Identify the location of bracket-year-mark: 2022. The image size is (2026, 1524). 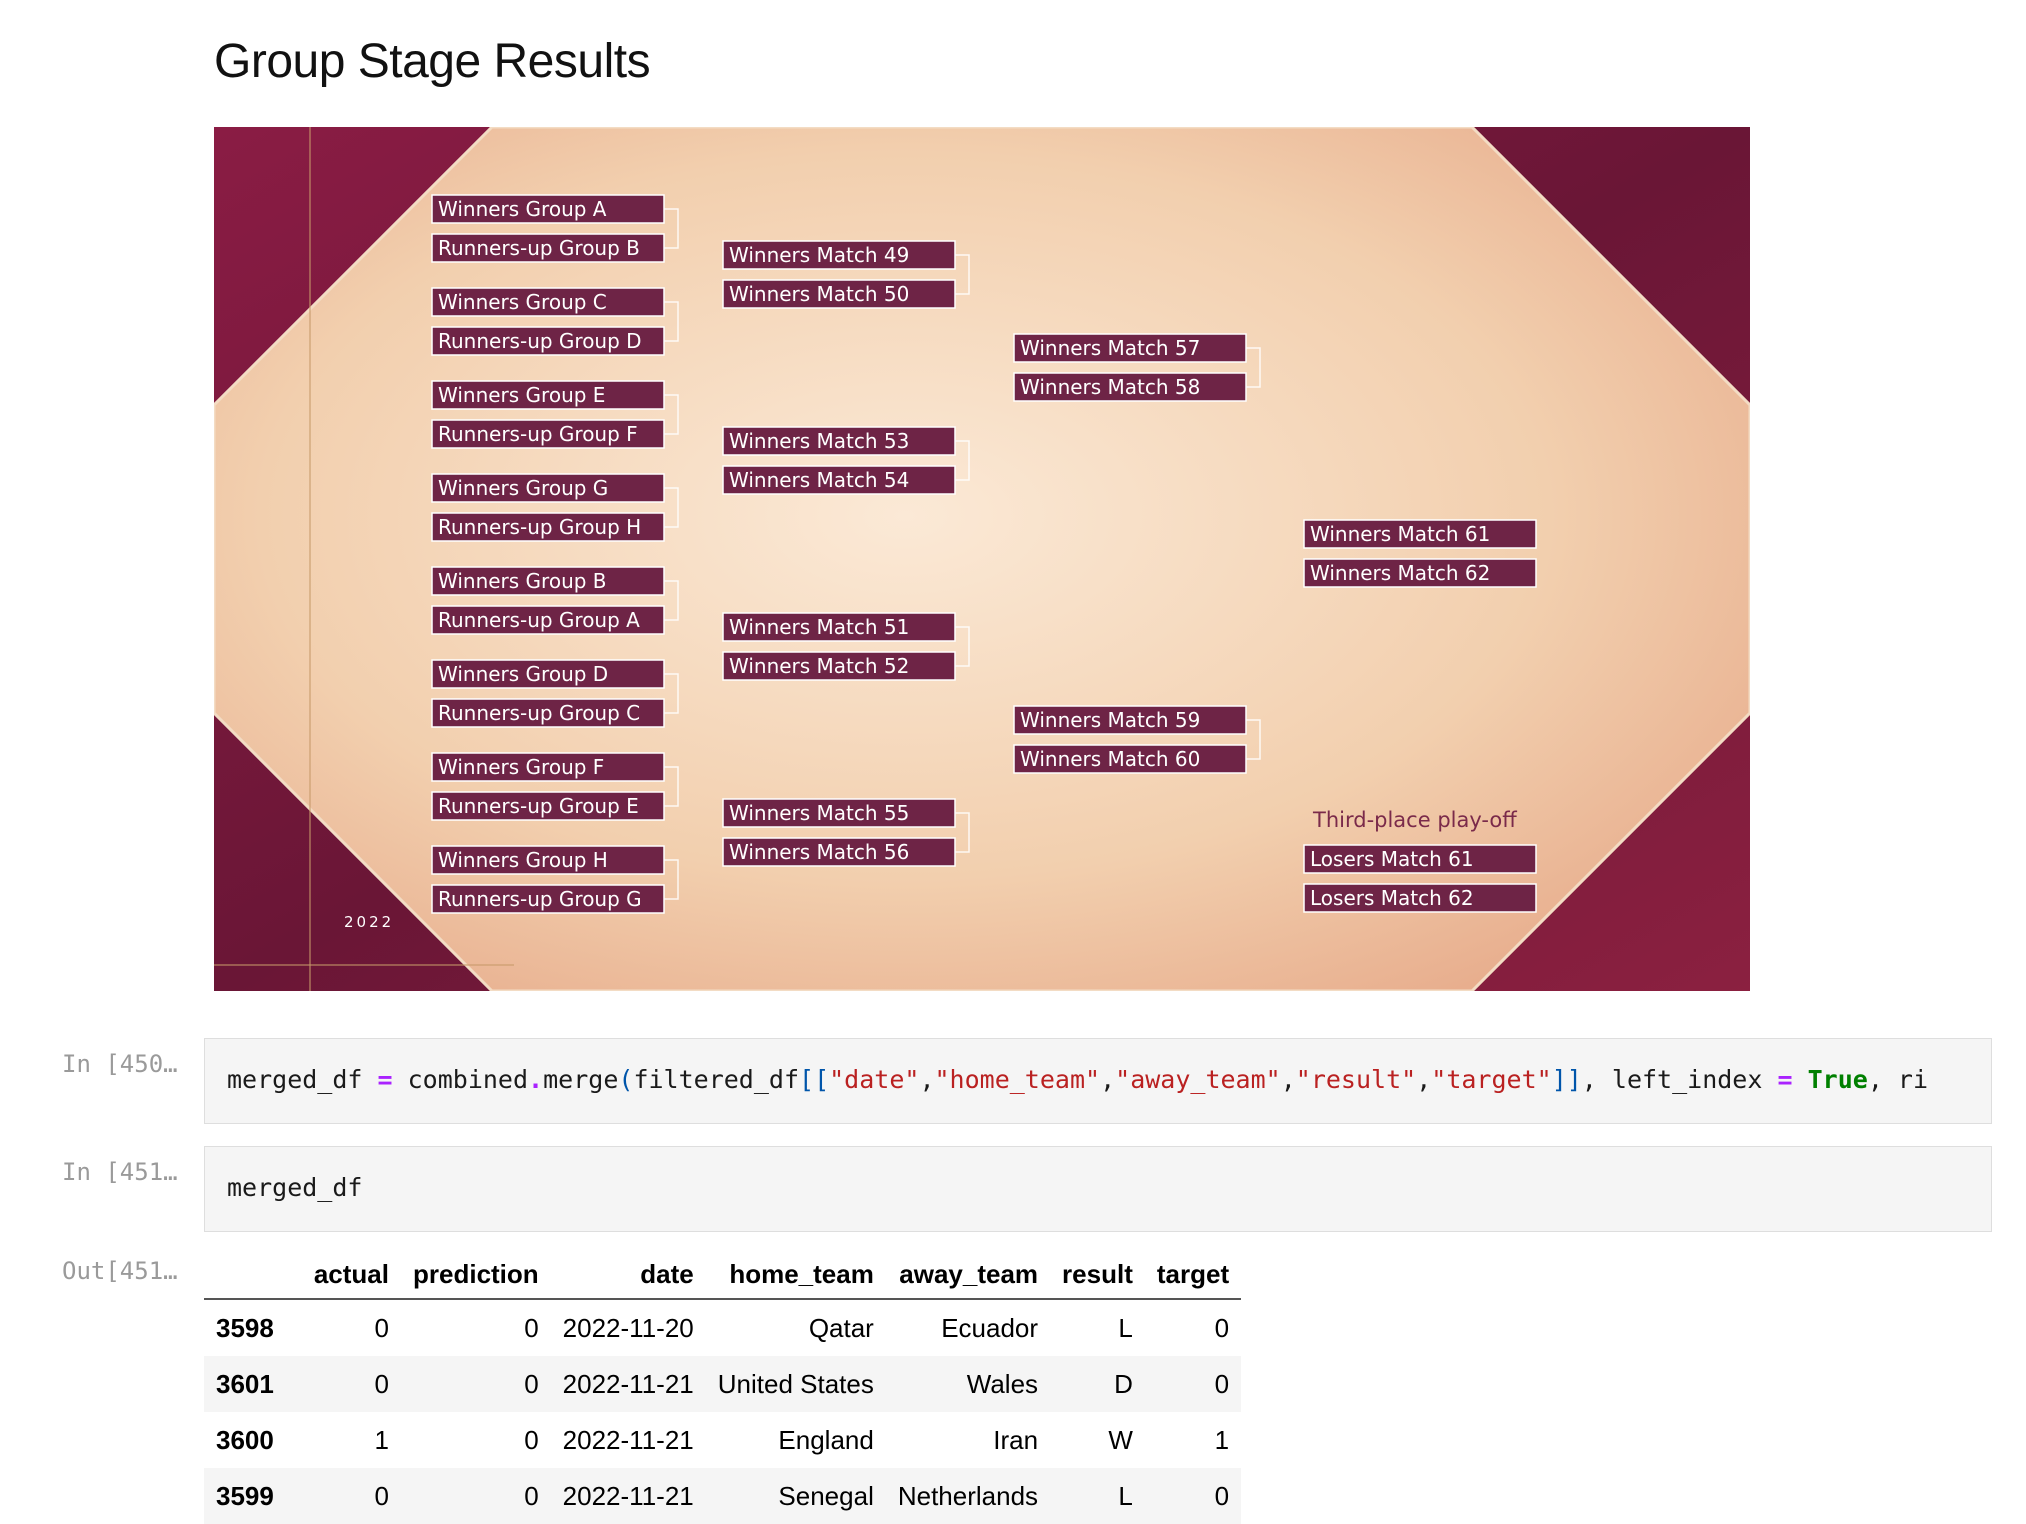
(369, 922).